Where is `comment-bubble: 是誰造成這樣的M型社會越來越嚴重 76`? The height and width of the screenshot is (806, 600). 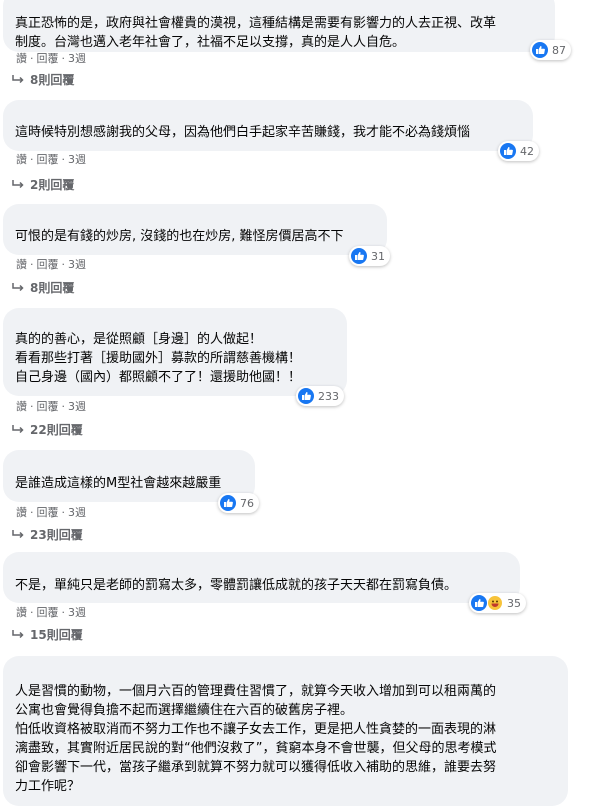
comment-bubble: 是誰造成這樣的M型社會越來越嚴重 76 is located at coordinates (131, 481).